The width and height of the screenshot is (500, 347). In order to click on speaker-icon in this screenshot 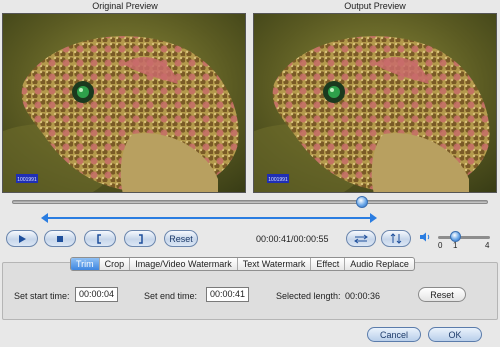, I will do `click(425, 237)`.